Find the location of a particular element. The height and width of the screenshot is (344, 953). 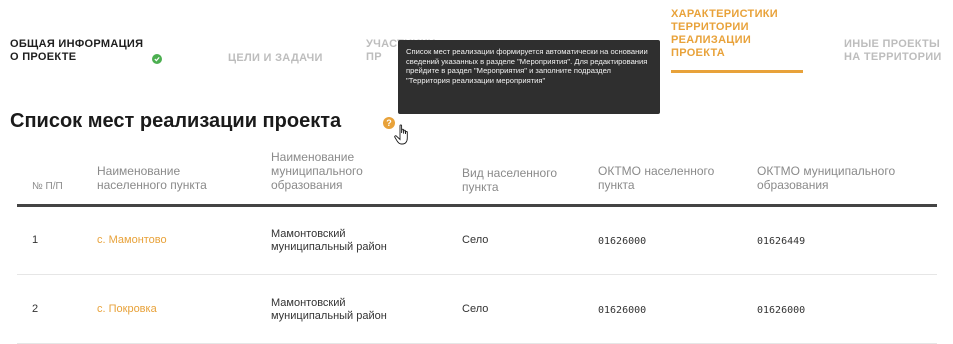

cell-num: 1 is located at coordinates (35, 240).